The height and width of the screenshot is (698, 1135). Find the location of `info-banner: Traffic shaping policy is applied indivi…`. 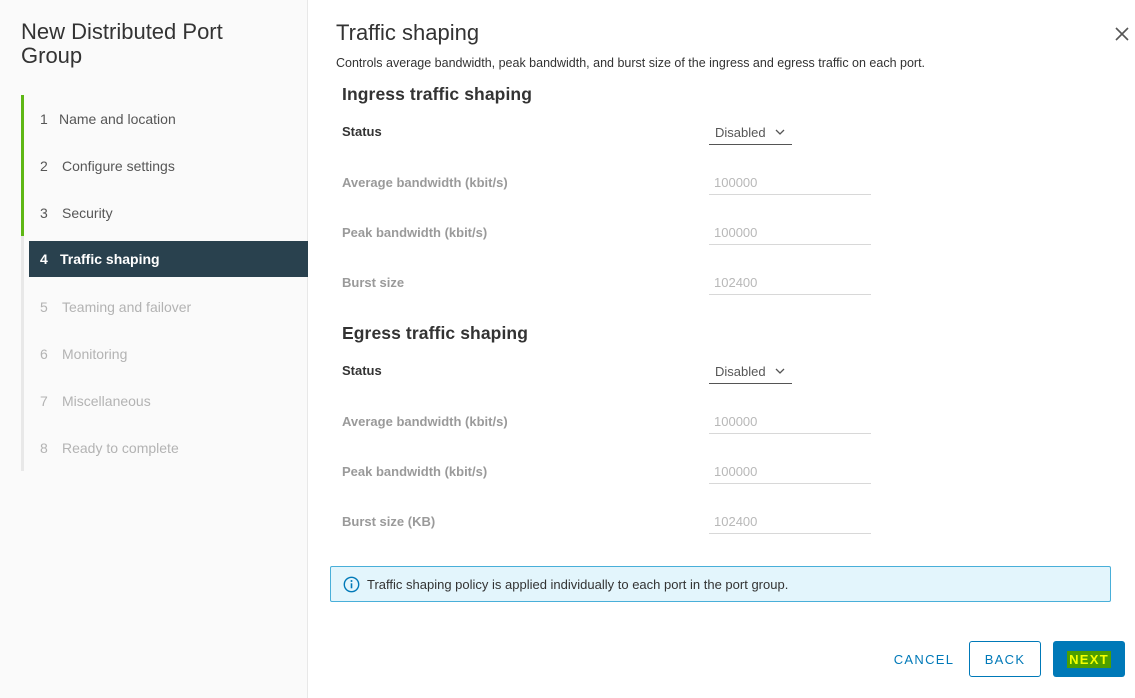

info-banner: Traffic shaping policy is applied indivi… is located at coordinates (720, 584).